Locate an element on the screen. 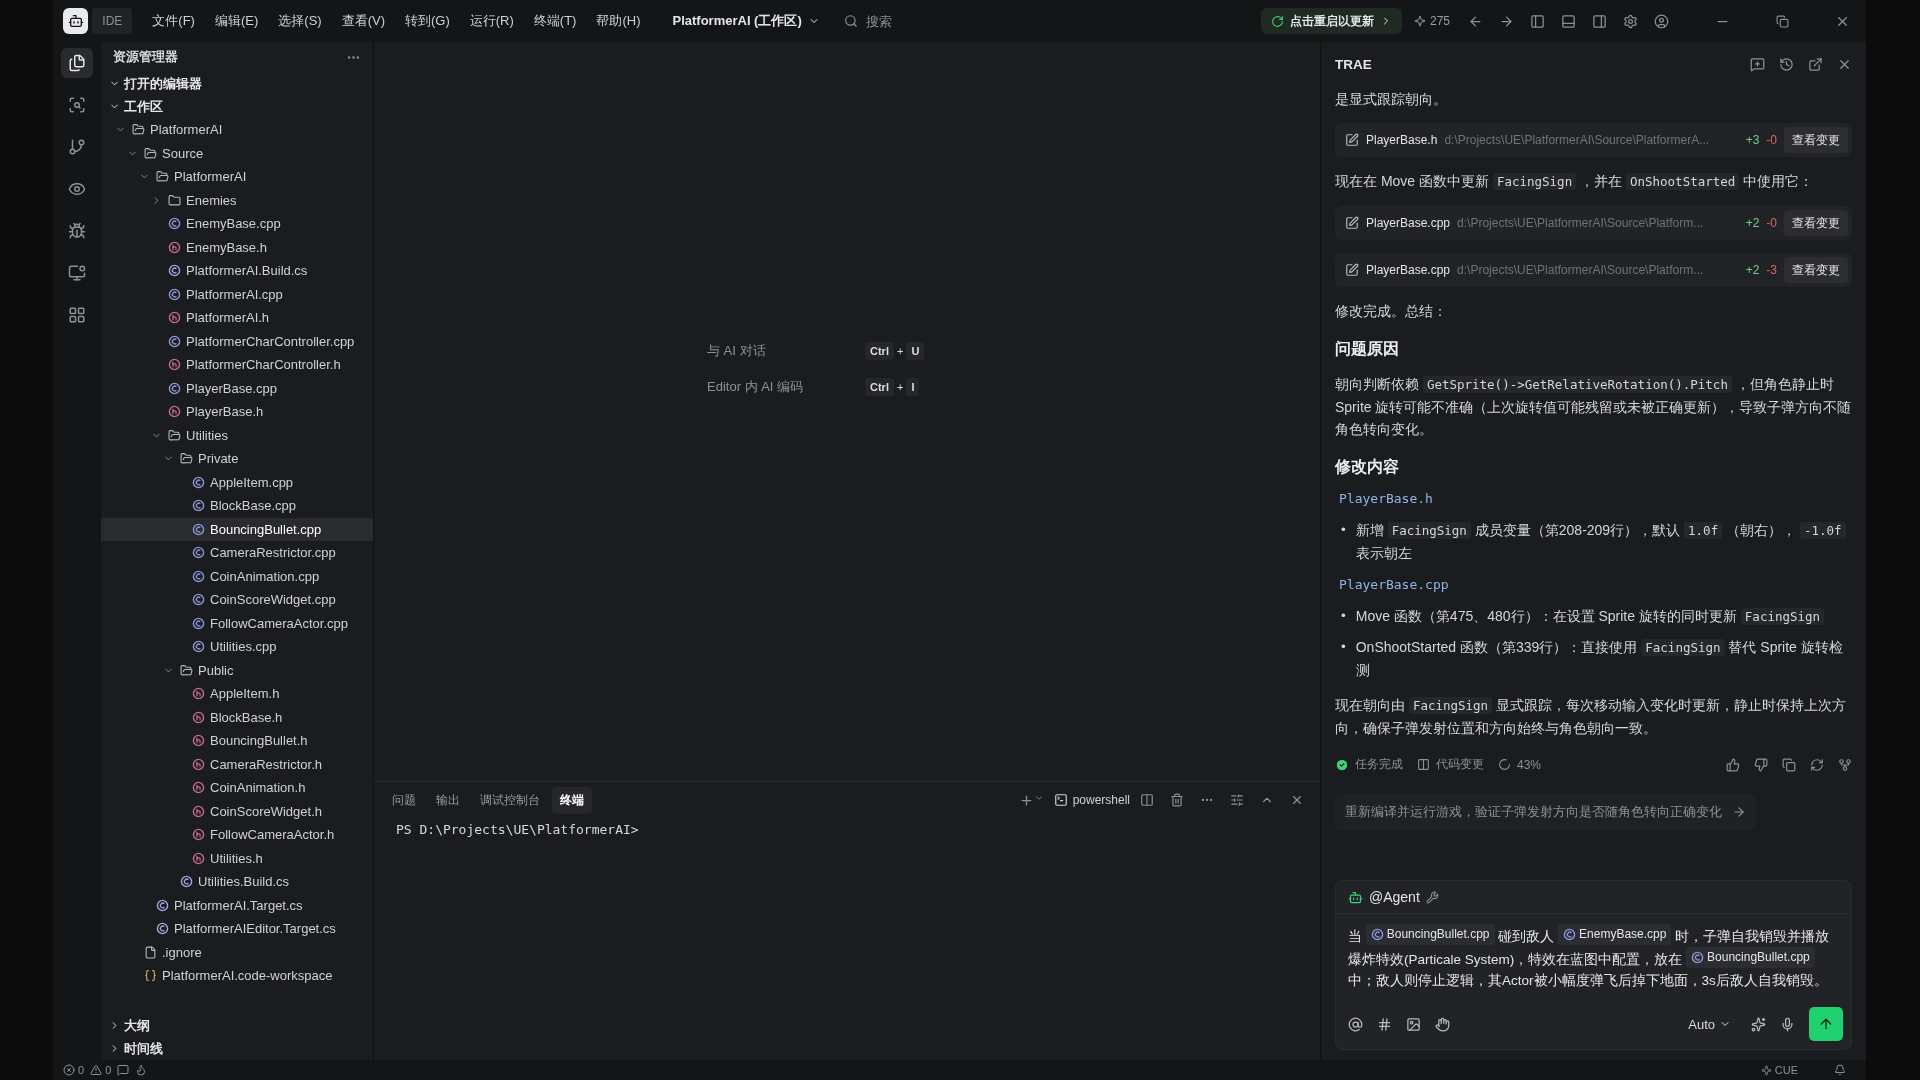 The width and height of the screenshot is (1920, 1080). tree-item: PlatformerAI.Target.cs is located at coordinates (237, 905).